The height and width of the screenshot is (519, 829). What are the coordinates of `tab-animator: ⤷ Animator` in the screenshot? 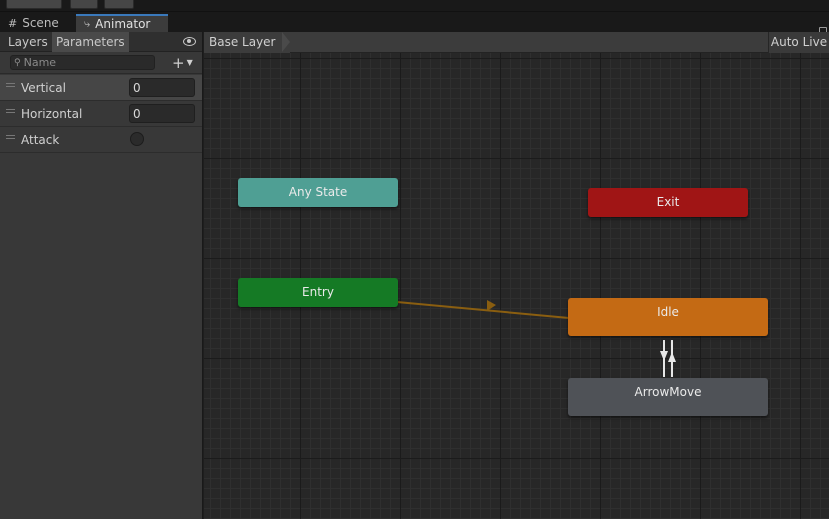 It's located at (122, 23).